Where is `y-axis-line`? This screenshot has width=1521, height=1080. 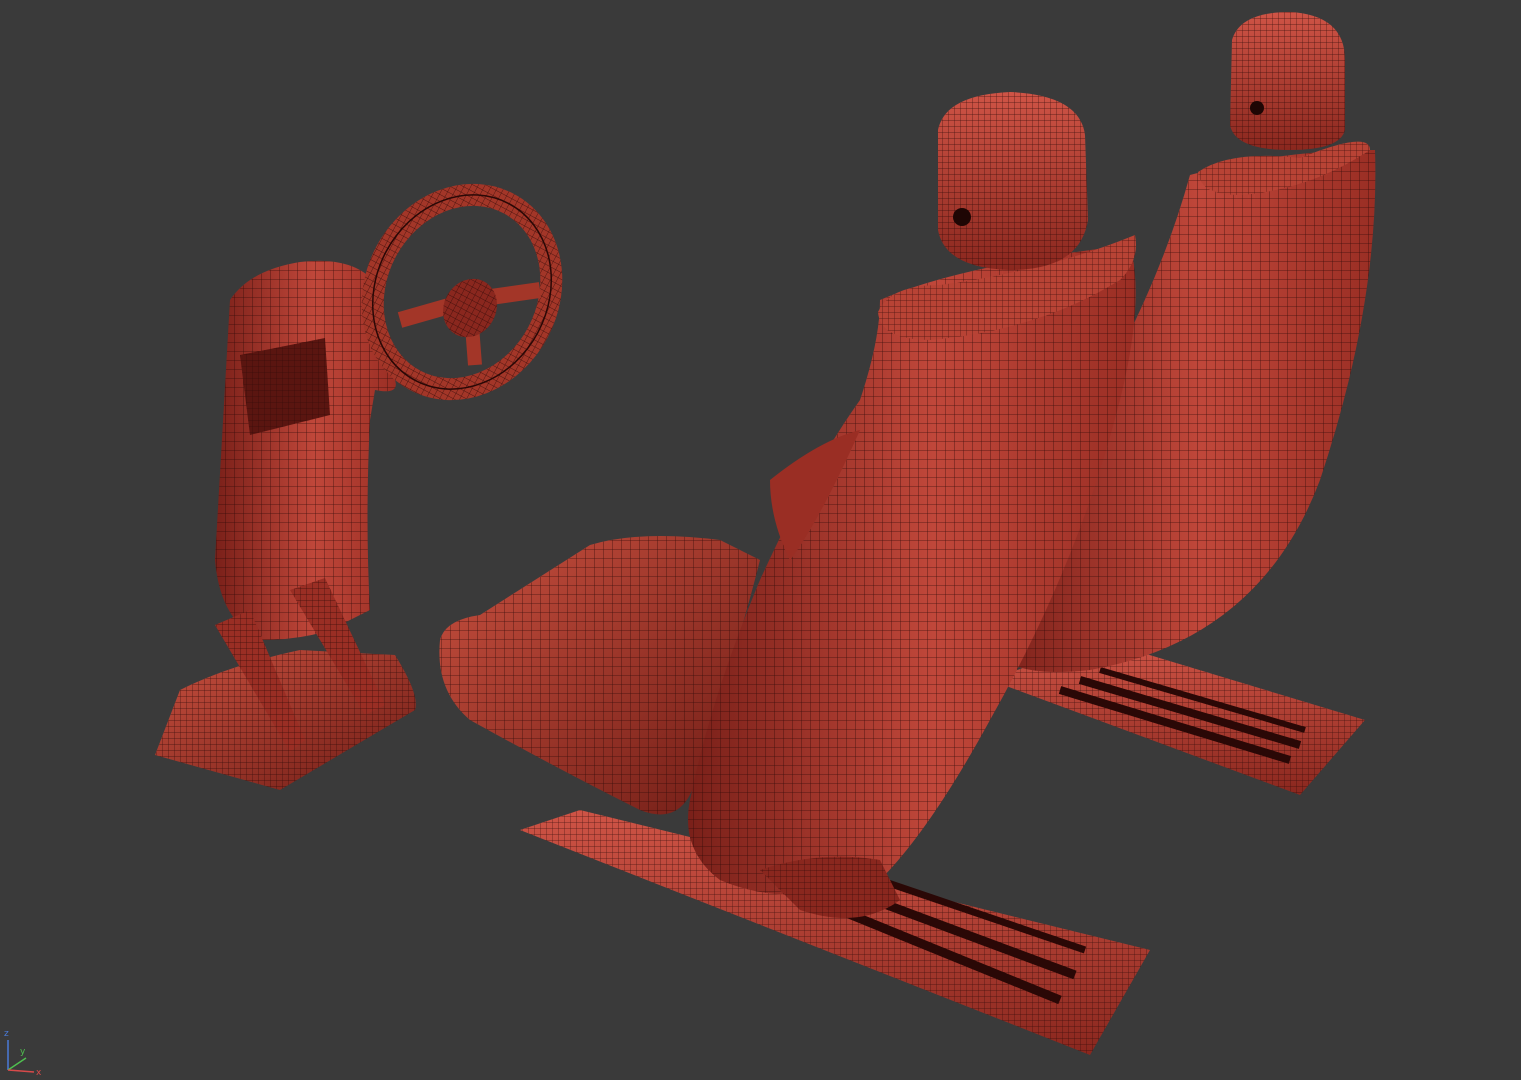
y-axis-line is located at coordinates (17, 1064).